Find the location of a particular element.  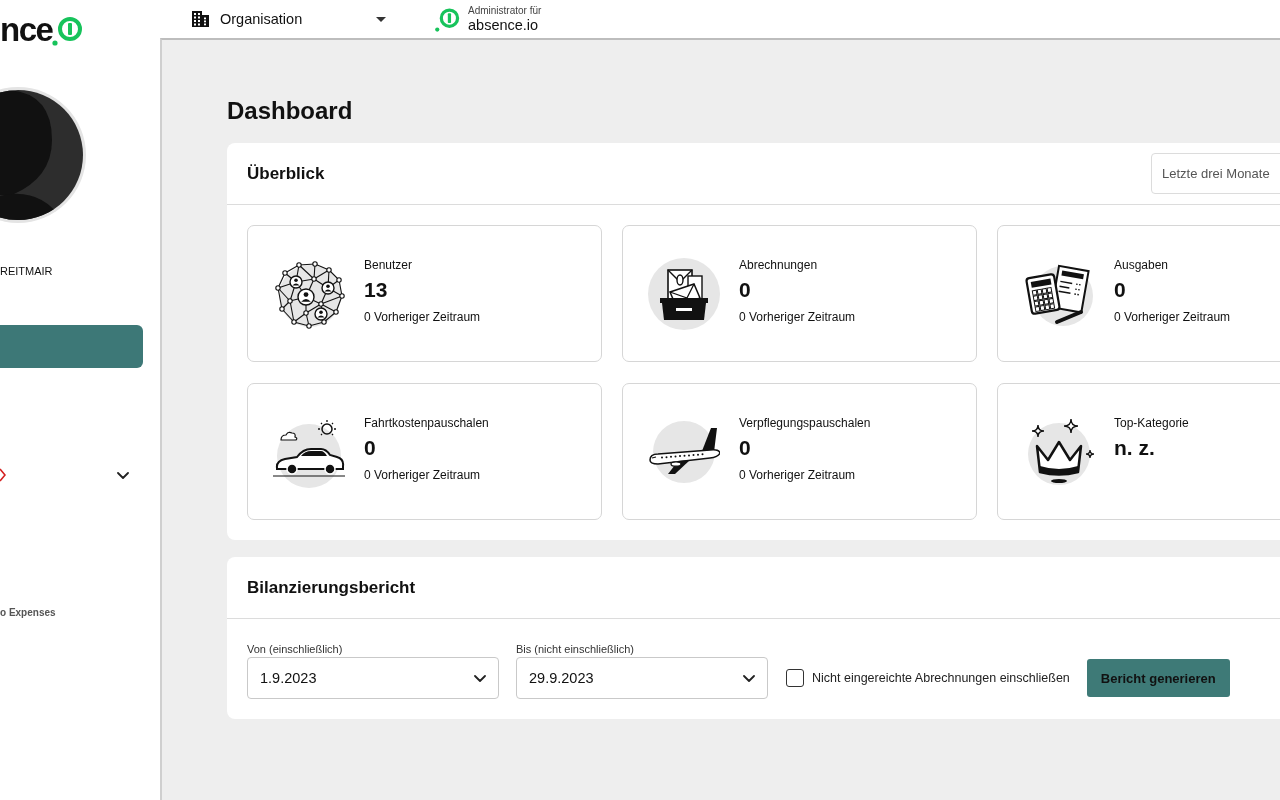

building-icon is located at coordinates (200, 19).